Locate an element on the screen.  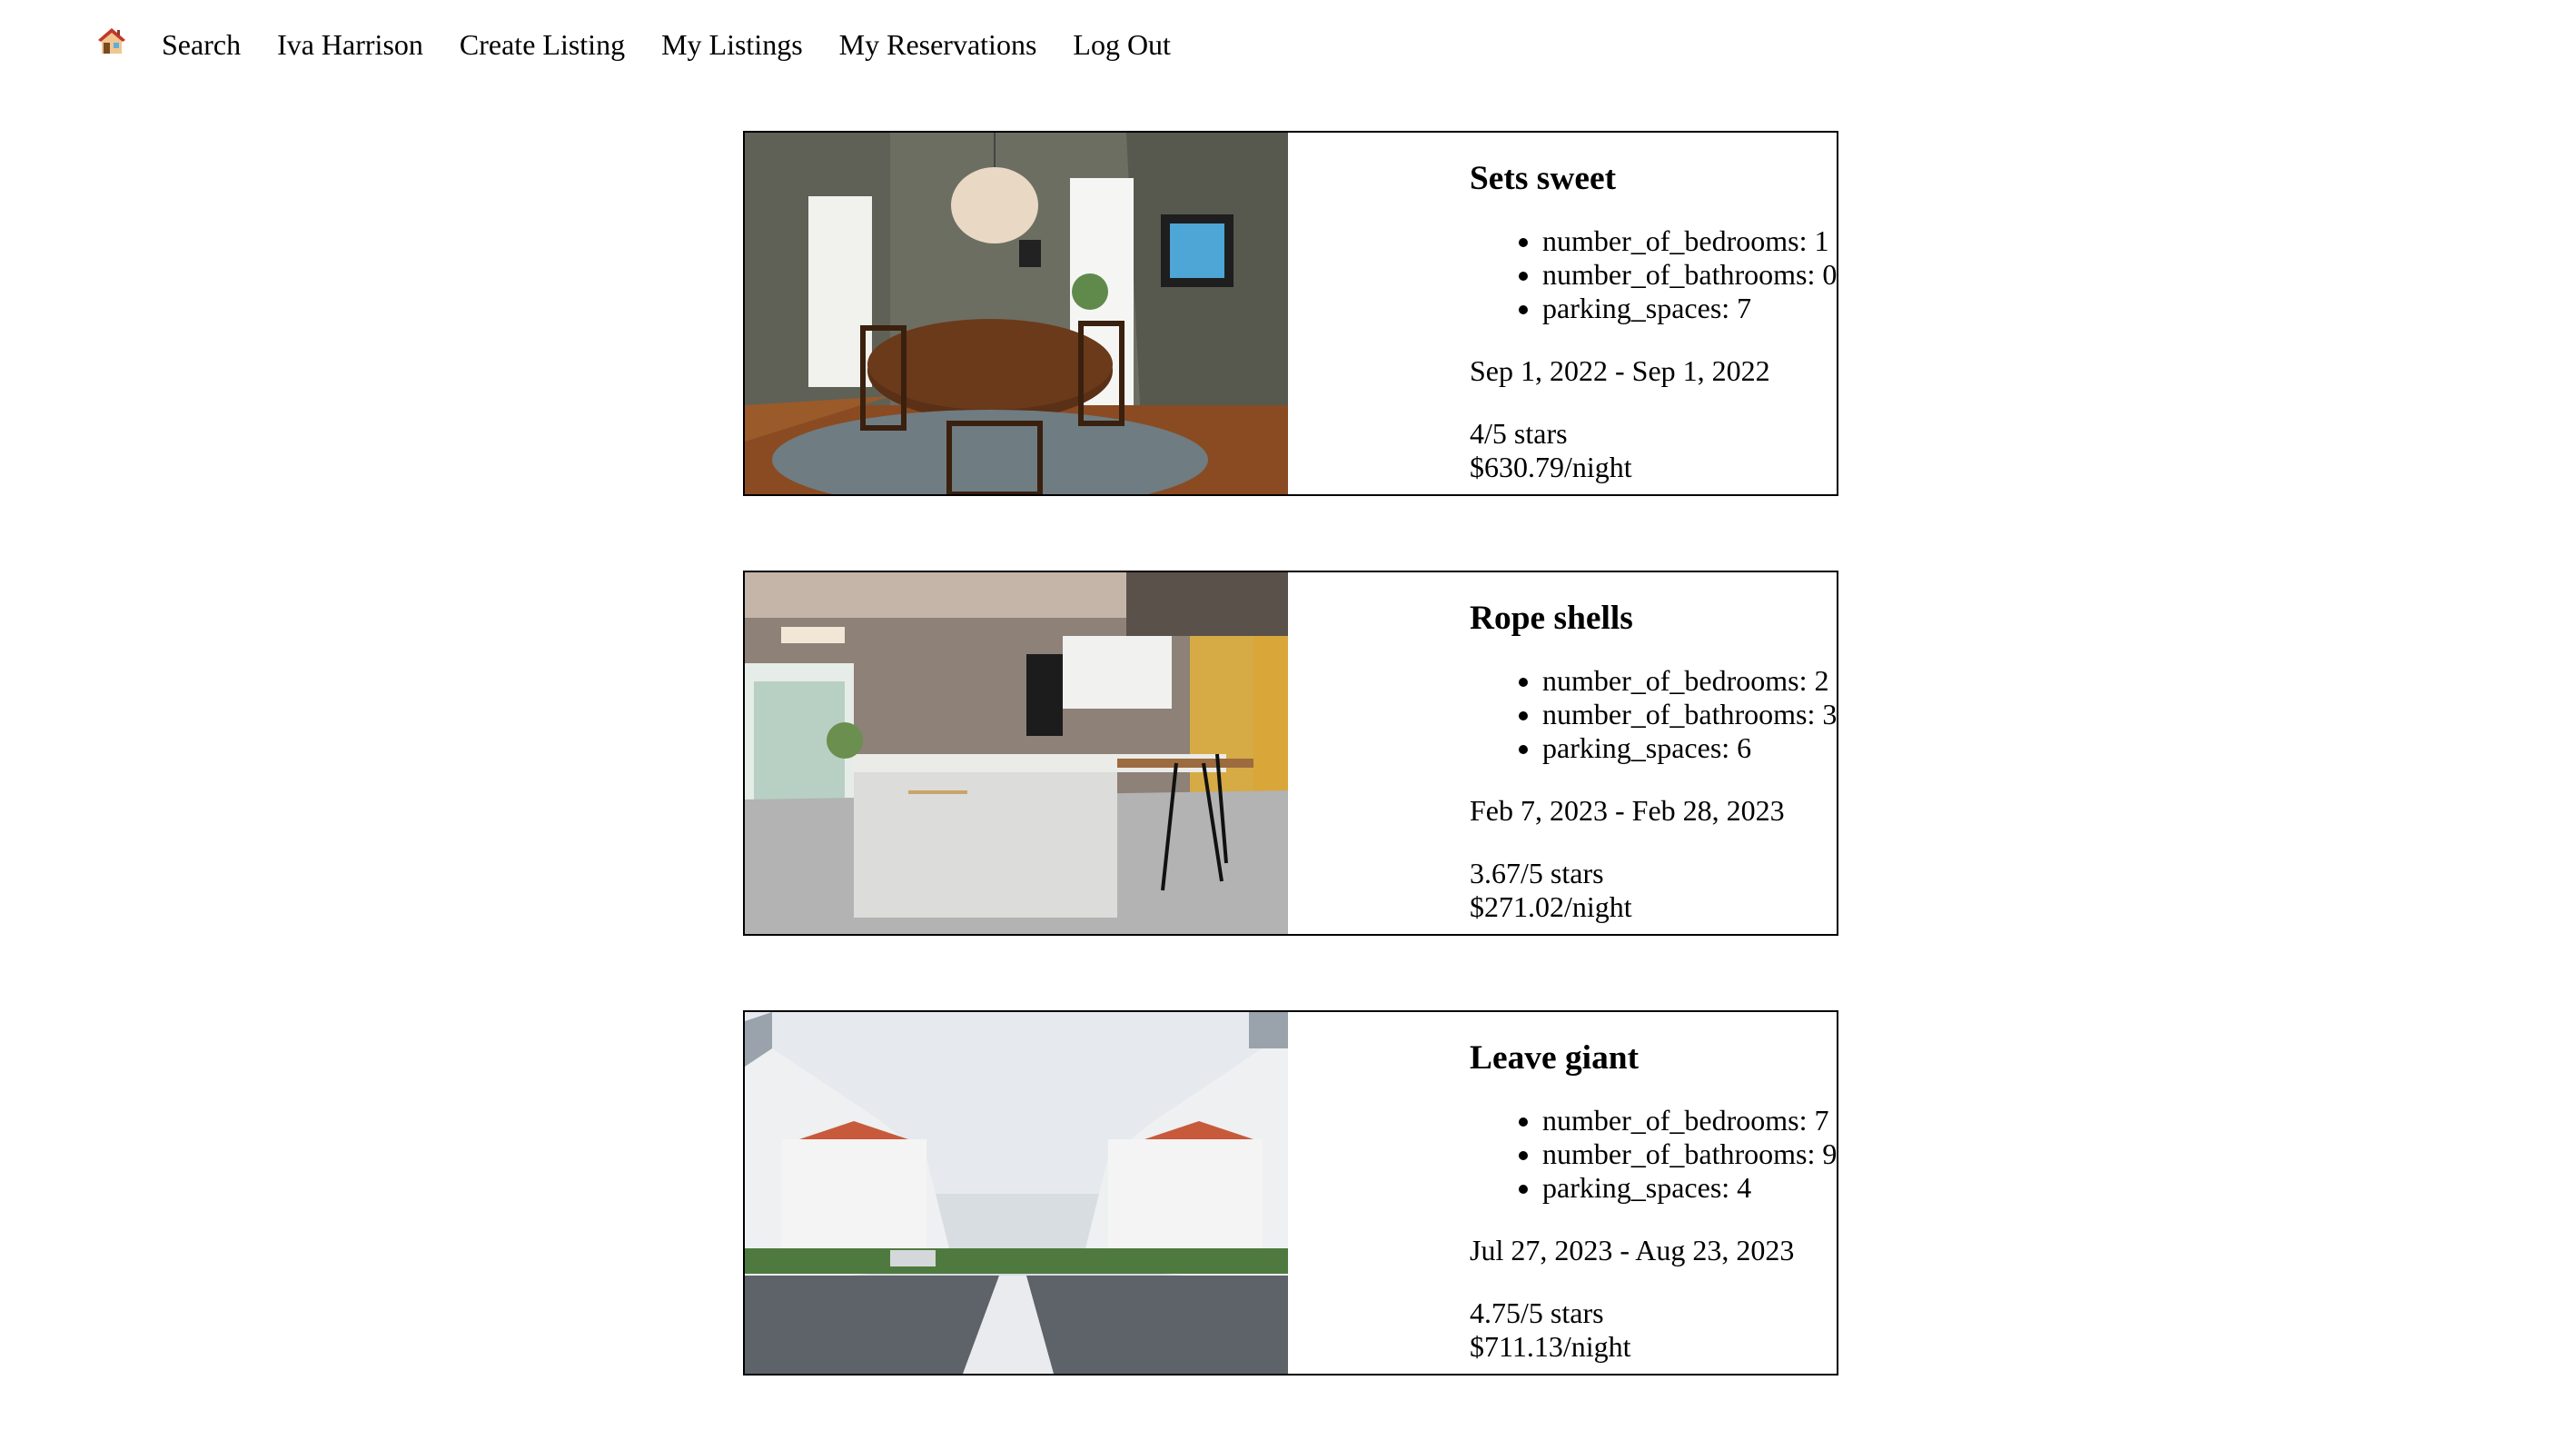
feature-item: number_of_bathrooms: 9 is located at coordinates (1689, 1154).